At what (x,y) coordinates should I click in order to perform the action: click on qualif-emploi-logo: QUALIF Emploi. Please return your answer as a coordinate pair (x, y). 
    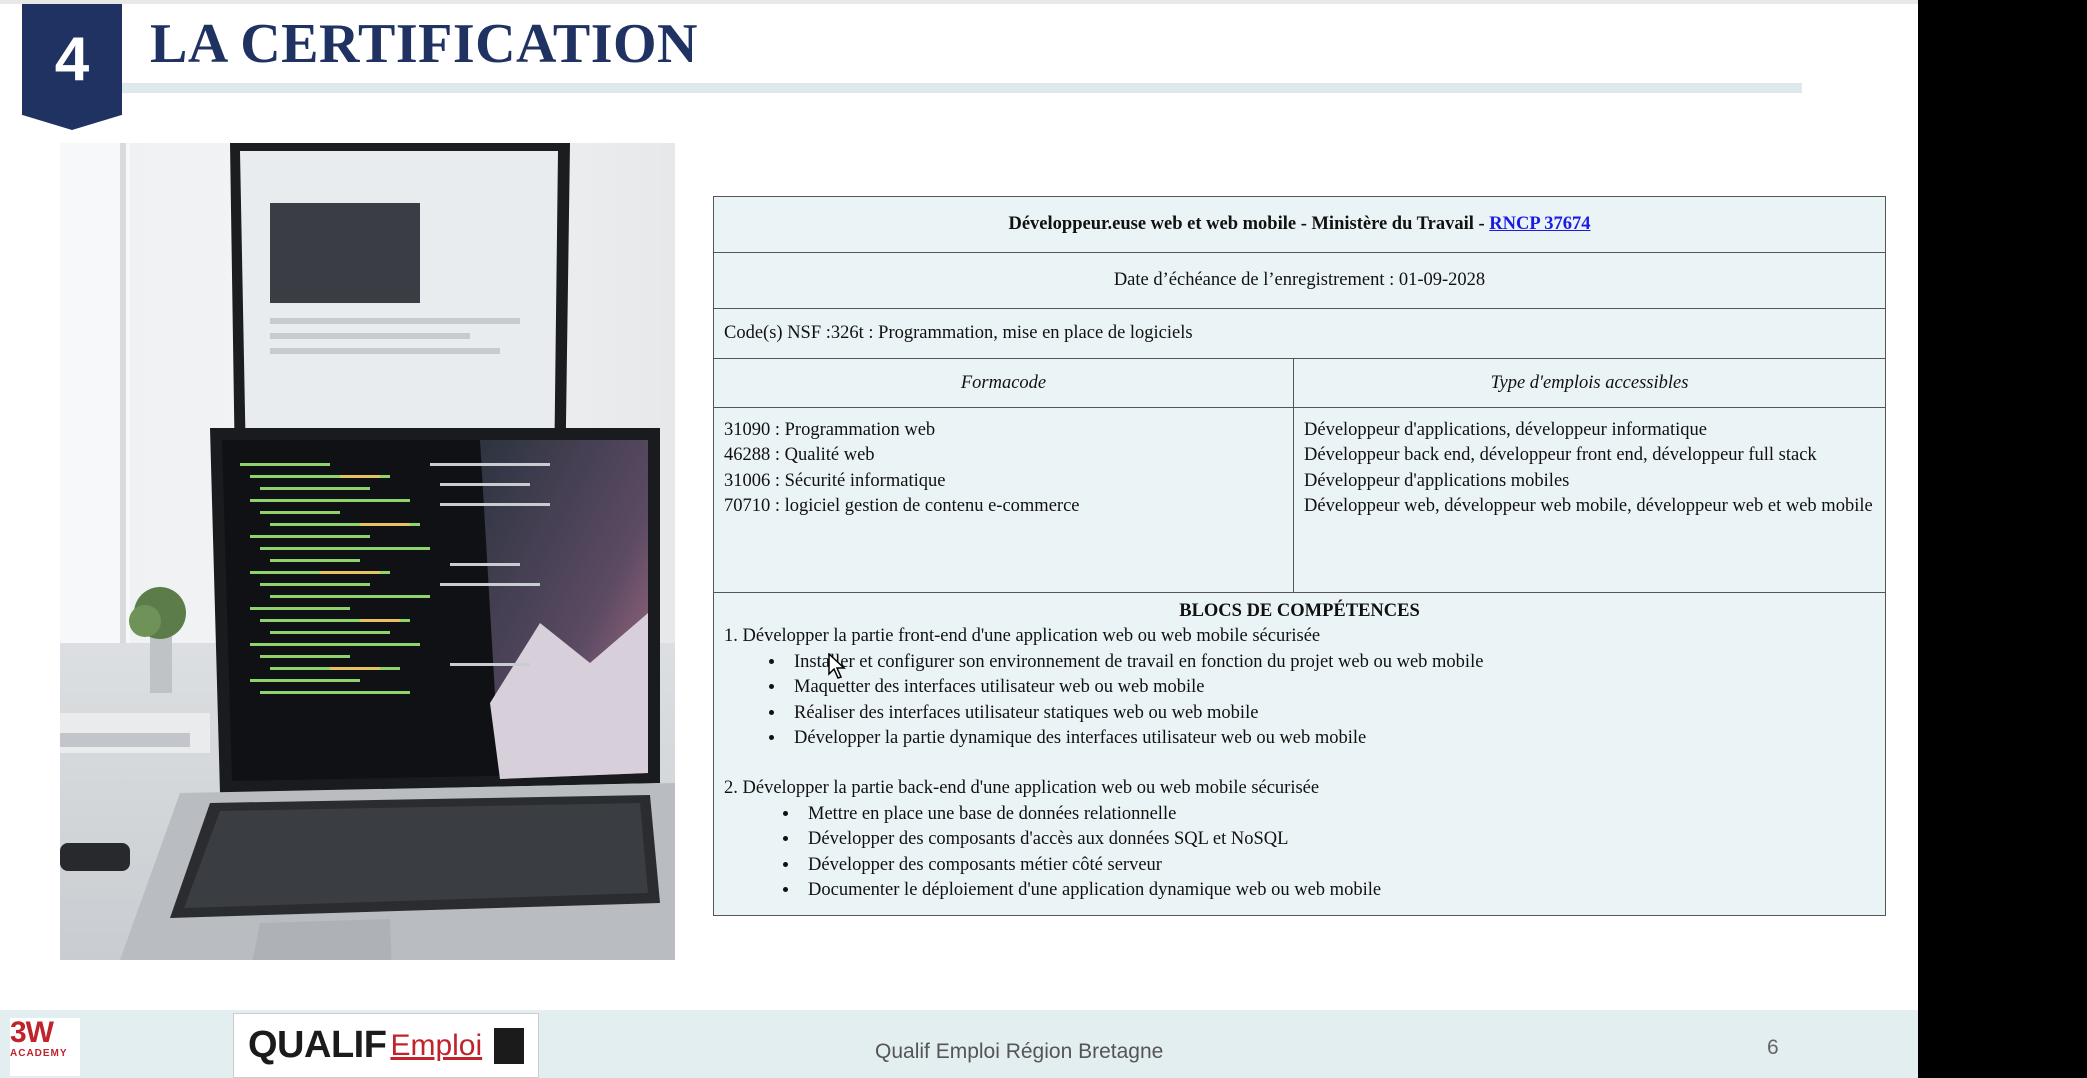
    Looking at the image, I should click on (386, 1045).